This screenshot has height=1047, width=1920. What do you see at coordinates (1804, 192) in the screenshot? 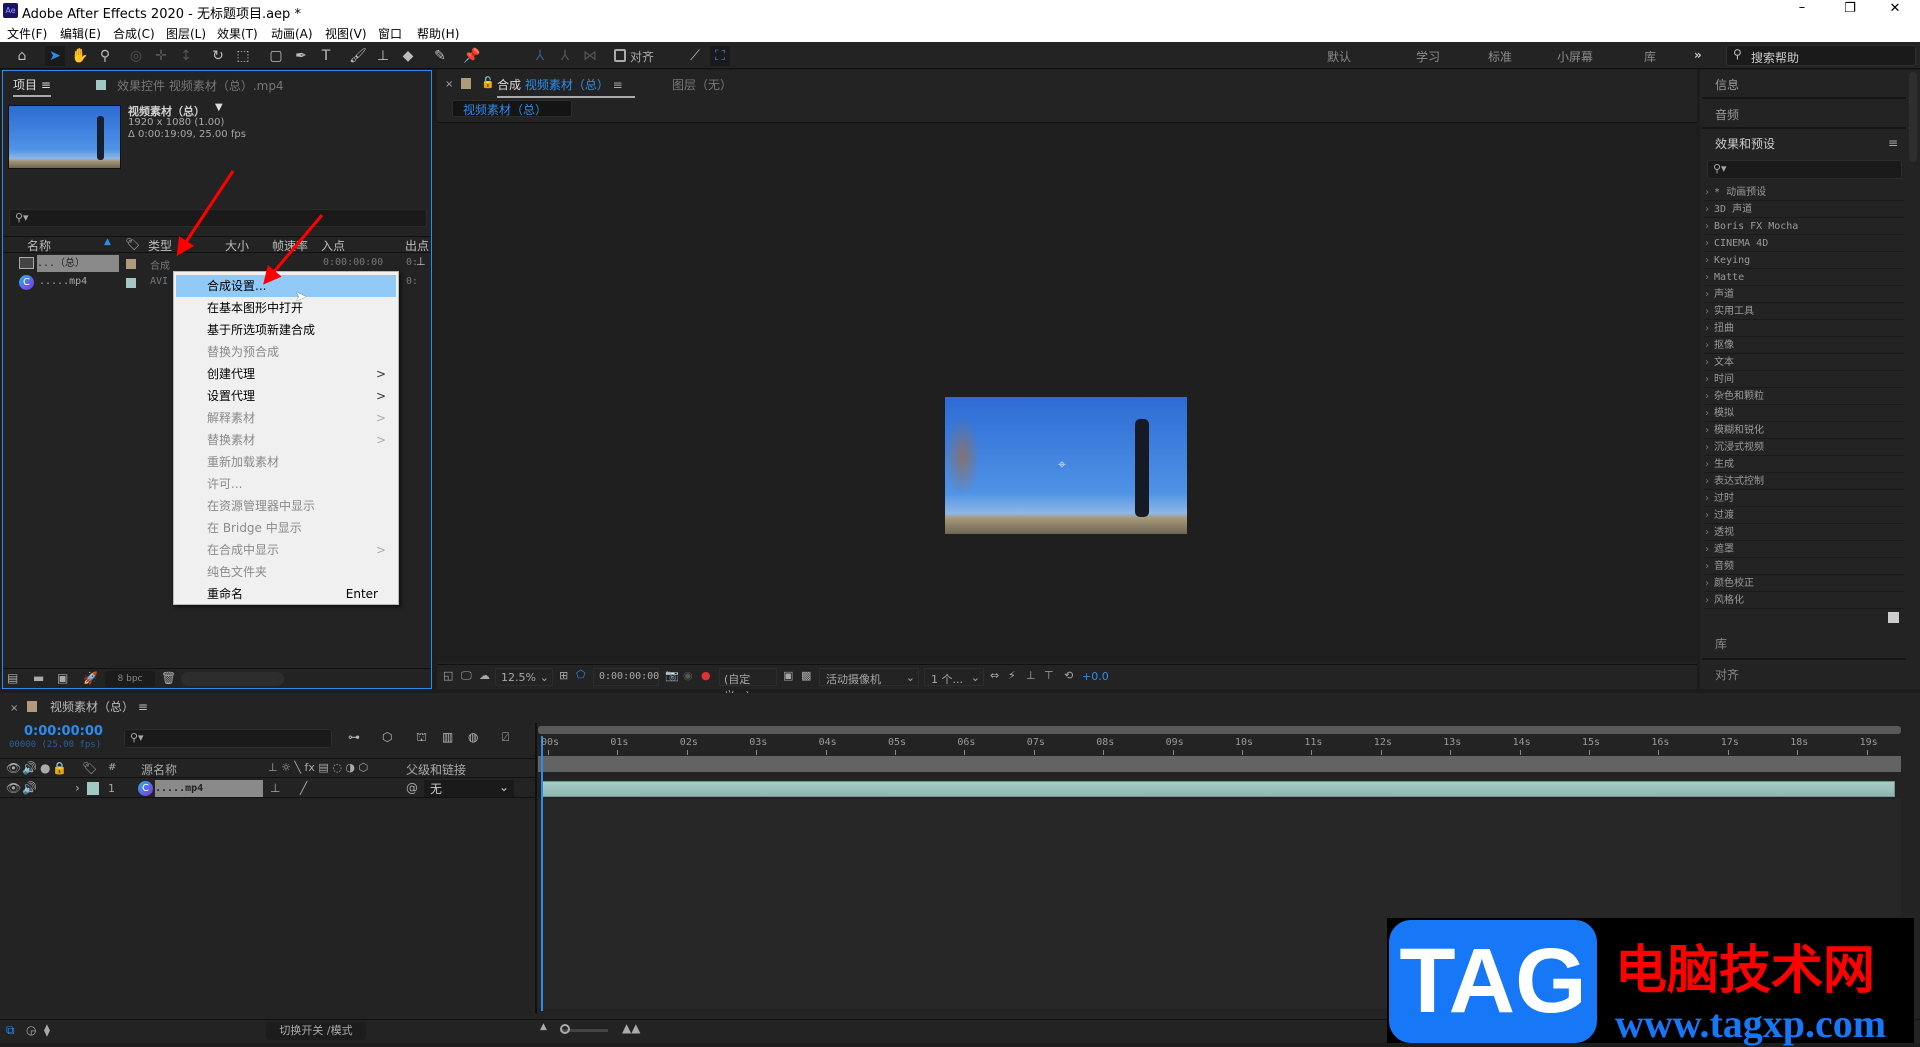
I see `effects-category: › * 动画预设` at bounding box center [1804, 192].